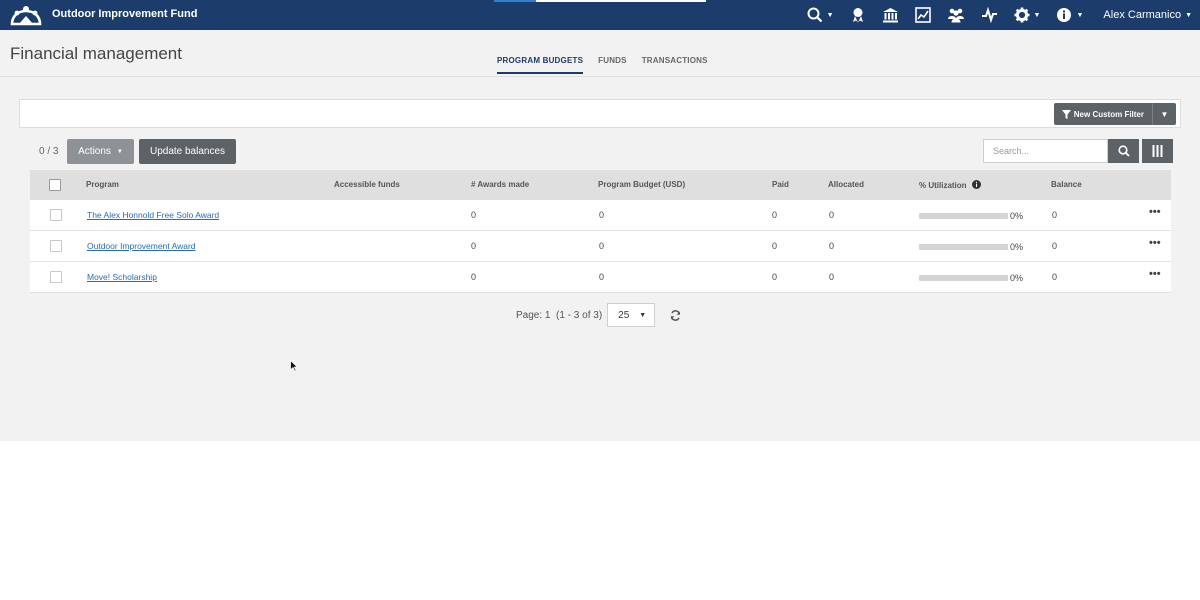 This screenshot has width=1200, height=600. I want to click on people-nav, so click(956, 15).